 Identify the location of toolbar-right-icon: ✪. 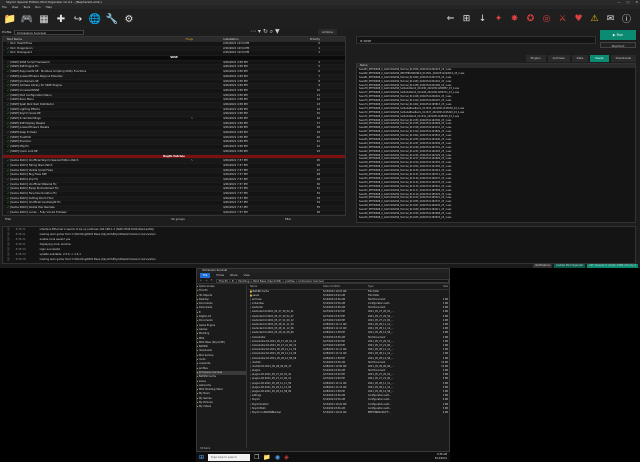
(530, 18).